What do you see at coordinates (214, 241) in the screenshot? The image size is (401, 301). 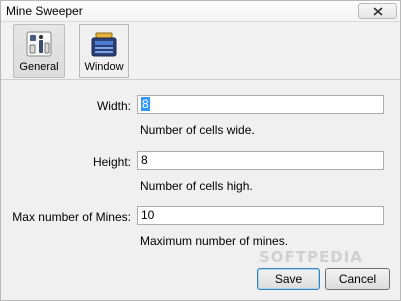 I see `mines-hint: Maximum number of mines.` at bounding box center [214, 241].